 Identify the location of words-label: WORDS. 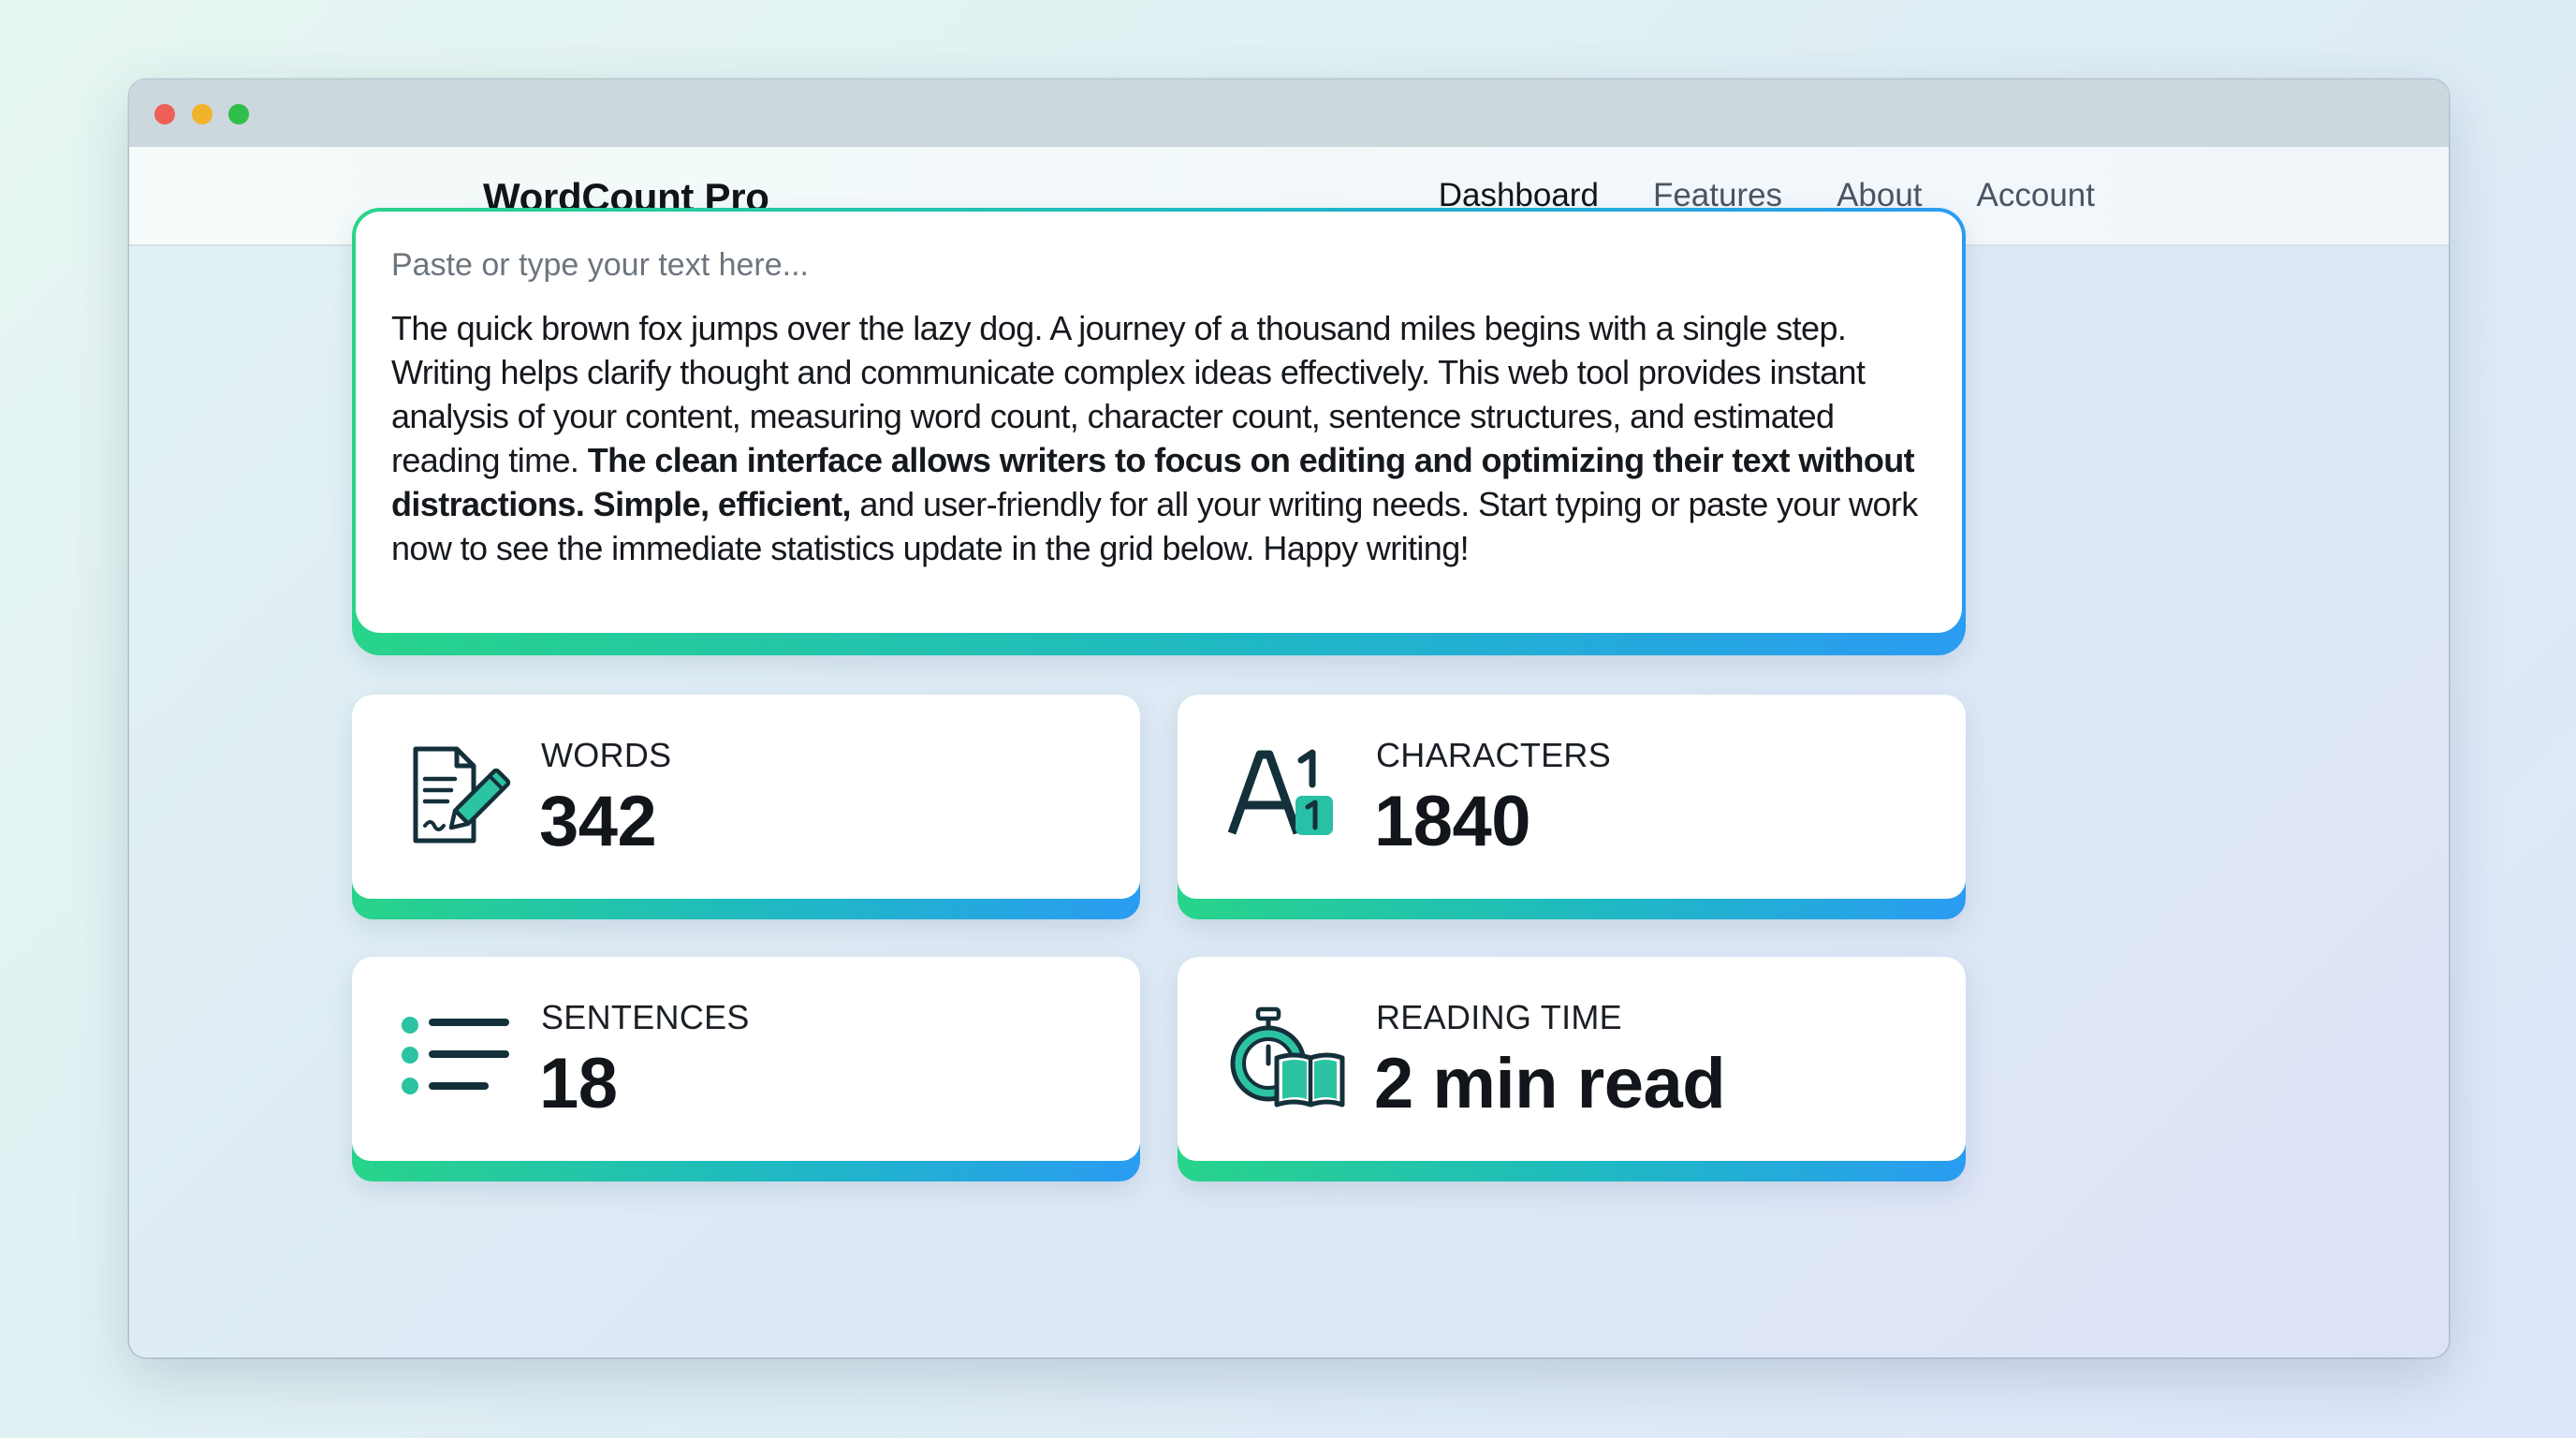
(606, 755).